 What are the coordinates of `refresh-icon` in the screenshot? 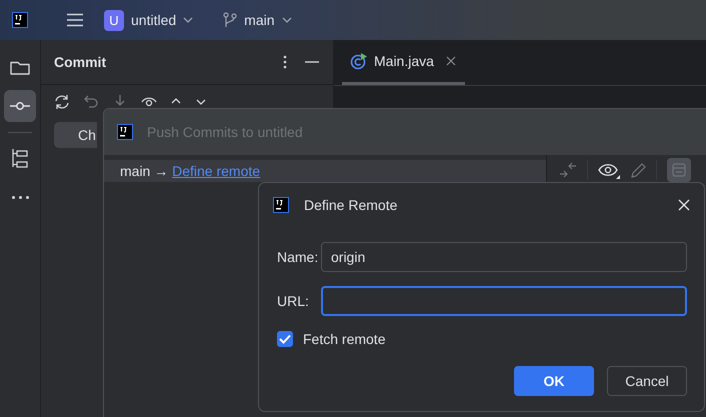 It's located at (62, 102).